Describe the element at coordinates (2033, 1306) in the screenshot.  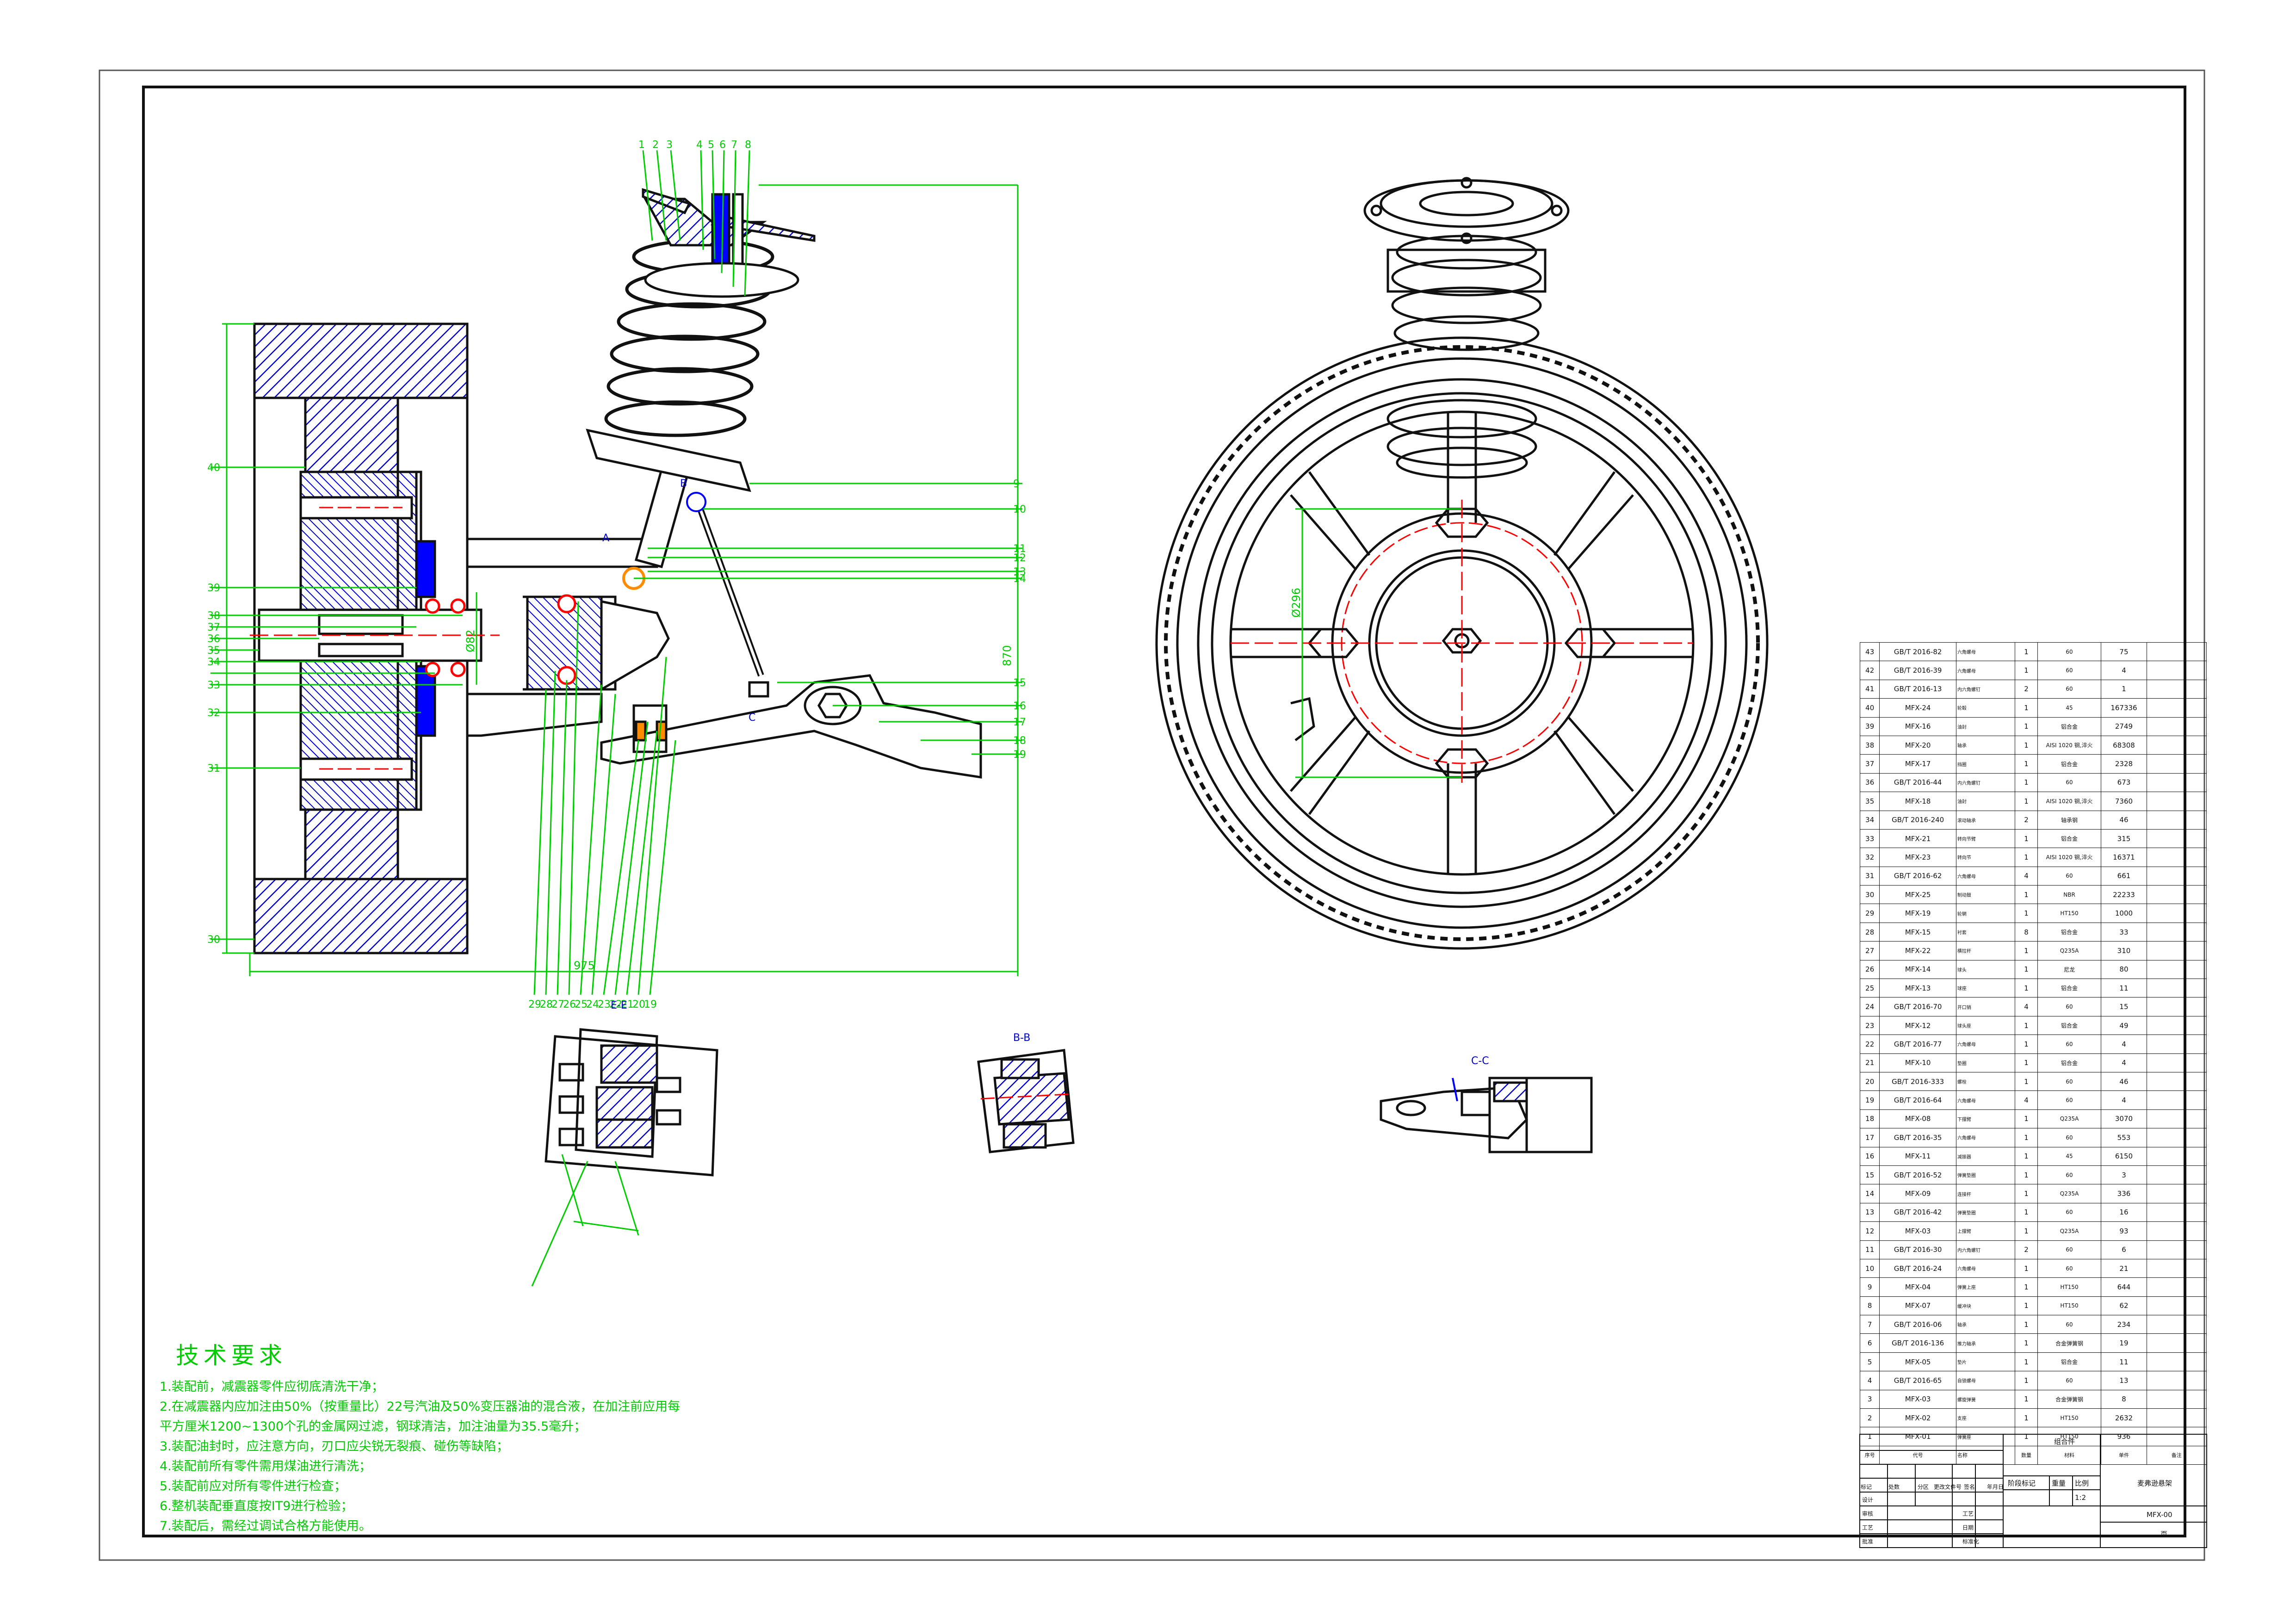
I see `bom-row: 8 MFX-07 缓冲块 1 HT150 62` at that location.